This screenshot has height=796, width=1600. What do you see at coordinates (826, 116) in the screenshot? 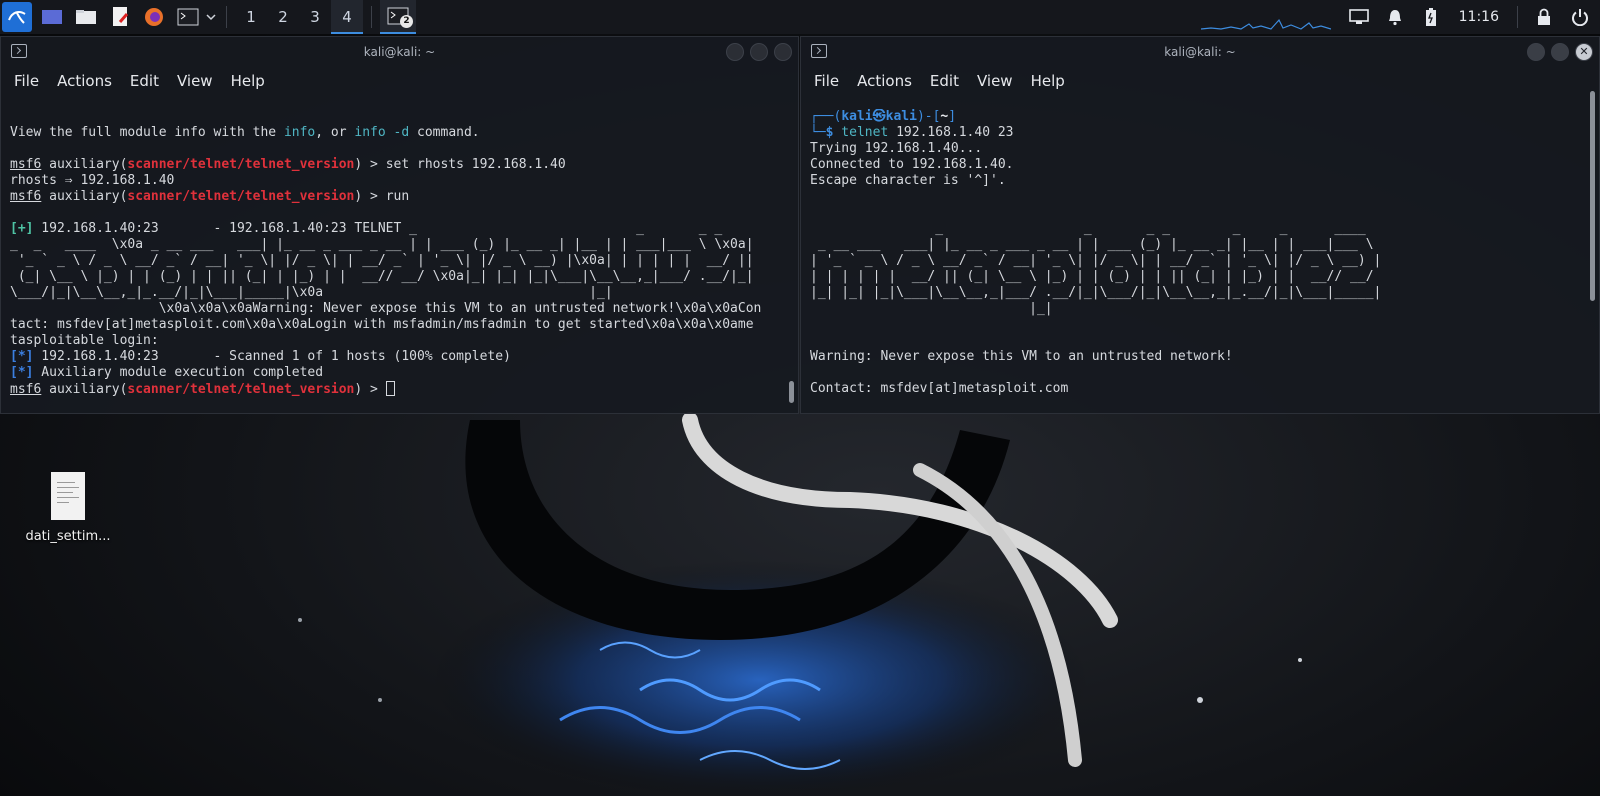
I see `prompt-decoration: ┌──(` at bounding box center [826, 116].